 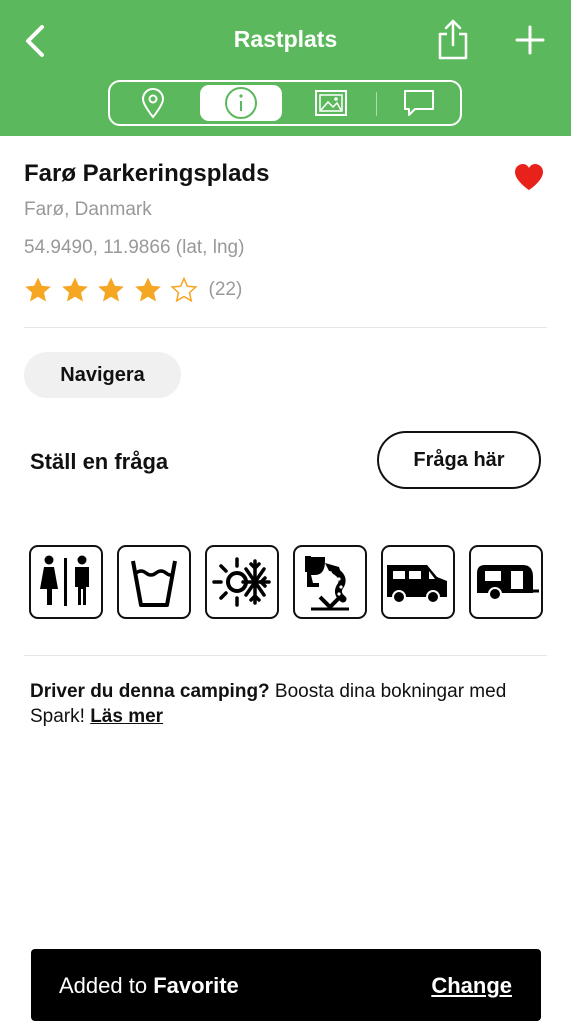 I want to click on place-location: Farø, Danmark, so click(x=88, y=209).